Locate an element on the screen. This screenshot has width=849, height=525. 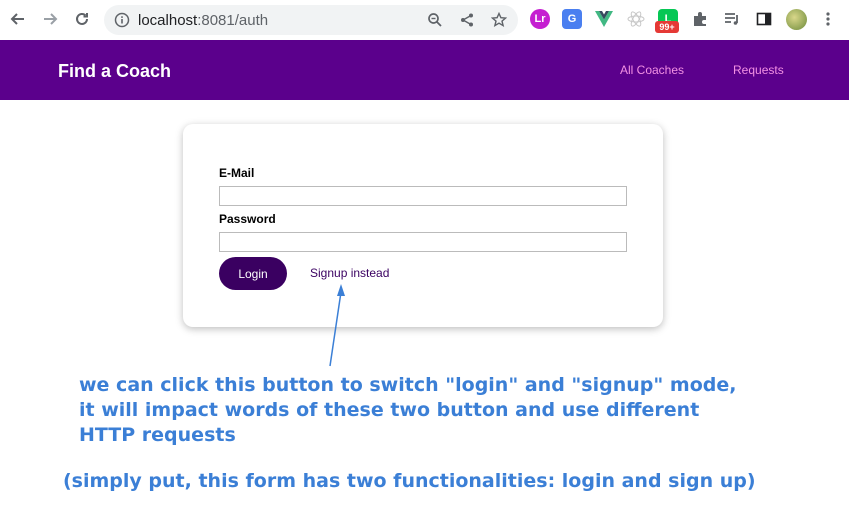
vue-devtools-icon is located at coordinates (604, 19).